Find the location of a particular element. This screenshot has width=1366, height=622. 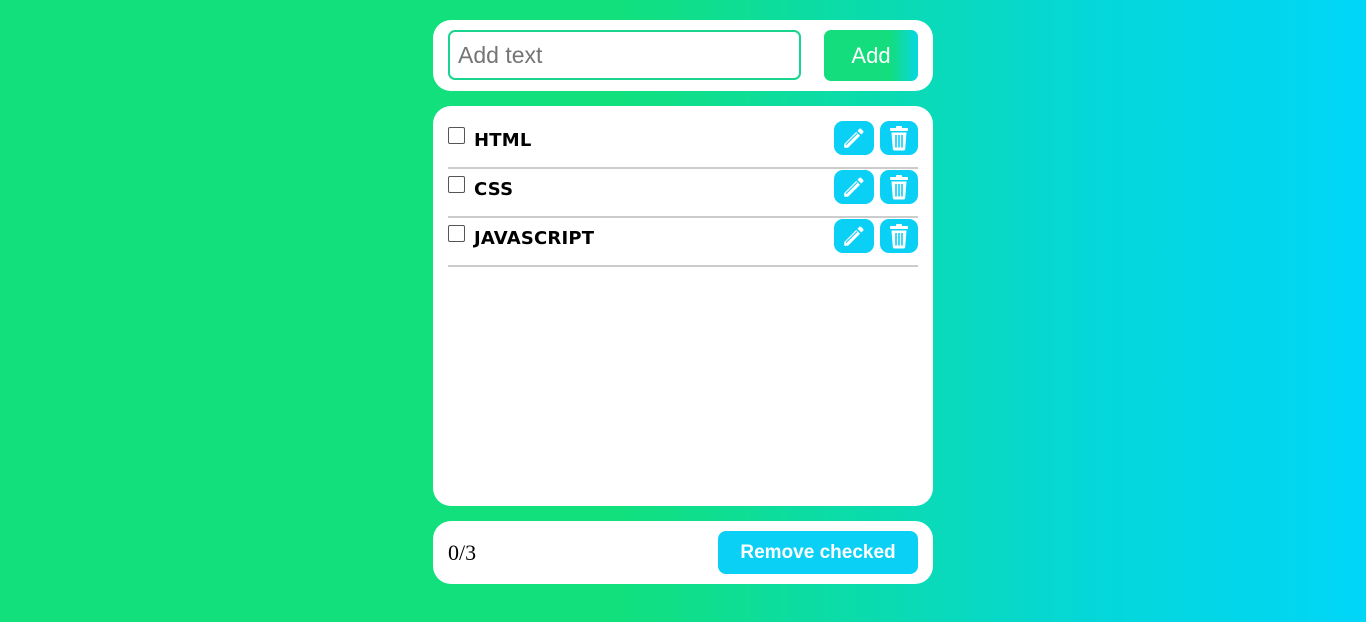

list-item: CSS is located at coordinates (683, 193).